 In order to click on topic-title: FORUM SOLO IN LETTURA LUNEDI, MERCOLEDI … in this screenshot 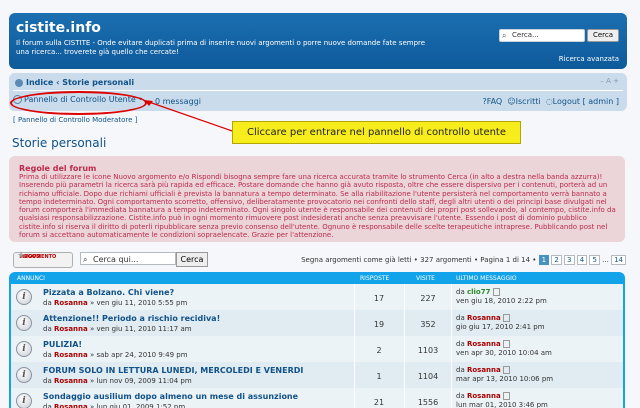, I will do `click(173, 370)`.